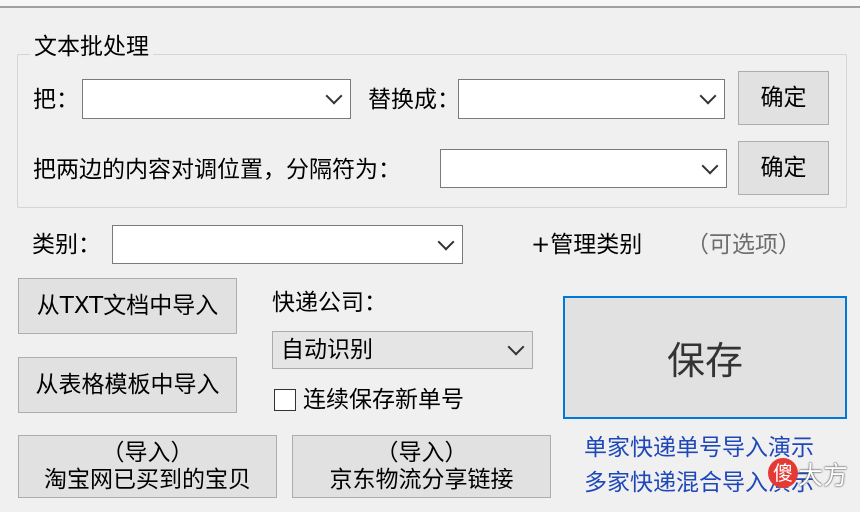 This screenshot has height=512, width=860. What do you see at coordinates (822, 475) in the screenshot?
I see `watermark-text: 大方` at bounding box center [822, 475].